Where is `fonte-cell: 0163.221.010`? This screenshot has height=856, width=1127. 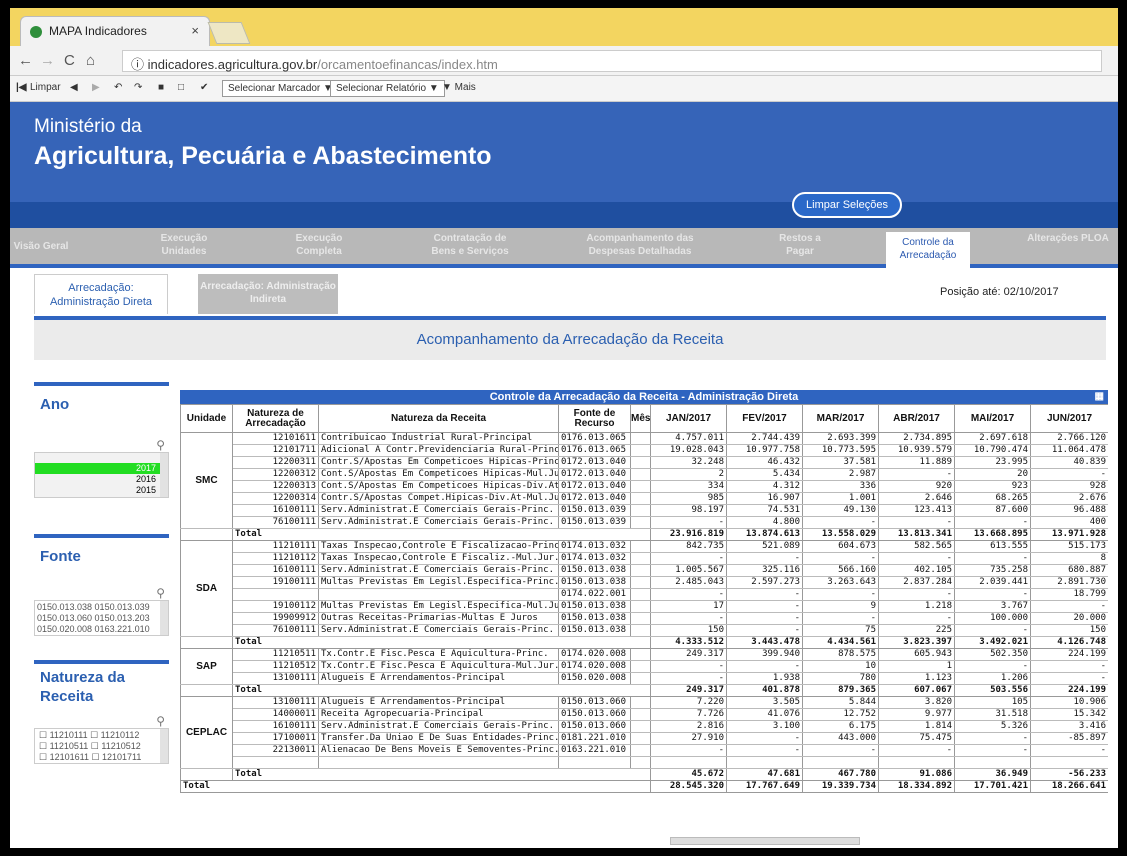
fonte-cell: 0163.221.010 is located at coordinates (594, 750).